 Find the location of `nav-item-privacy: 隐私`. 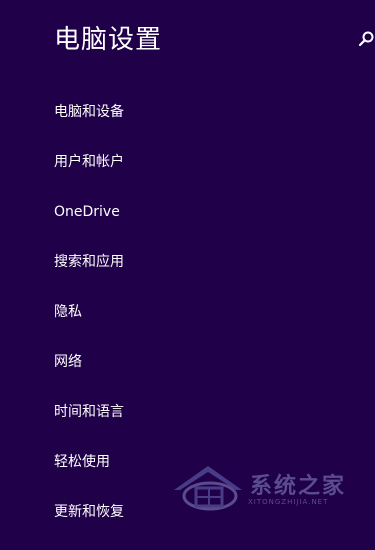

nav-item-privacy: 隐私 is located at coordinates (194, 322).